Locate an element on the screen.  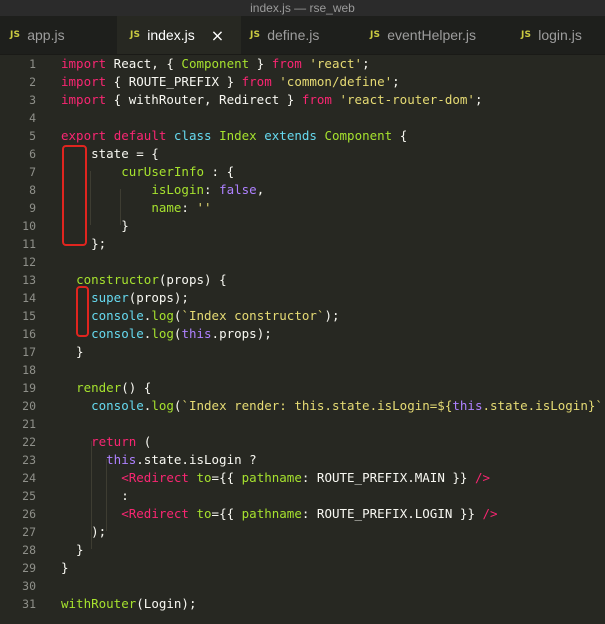
code-token: (props); is located at coordinates (158, 297).